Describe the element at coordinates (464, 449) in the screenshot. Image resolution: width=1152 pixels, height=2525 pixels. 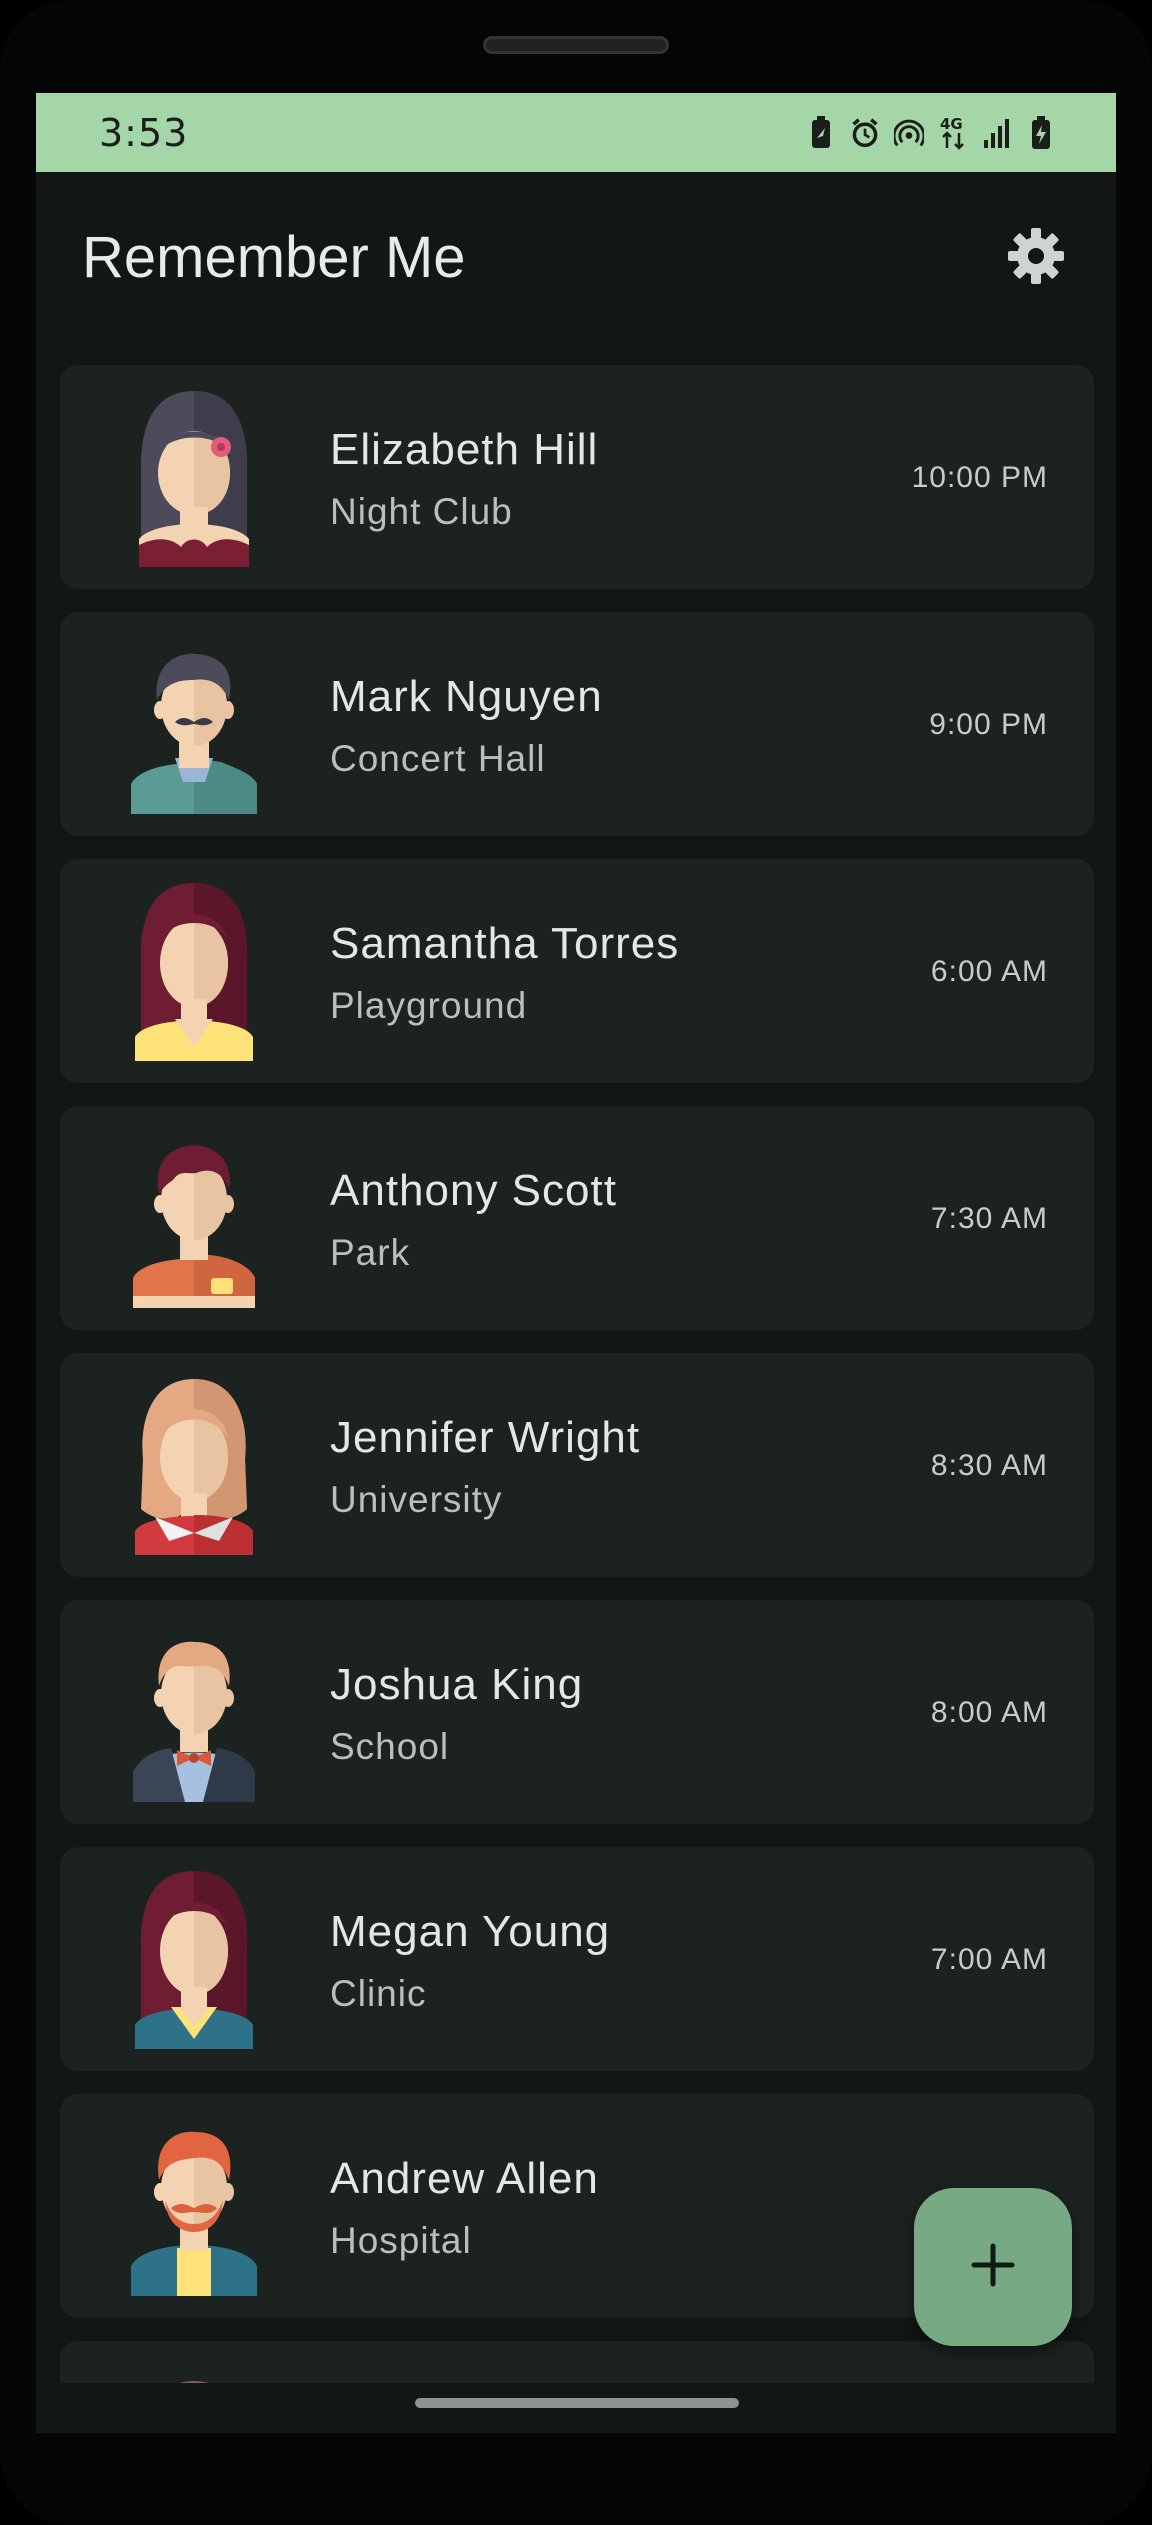
I see `contact-name: Elizabeth Hill` at that location.